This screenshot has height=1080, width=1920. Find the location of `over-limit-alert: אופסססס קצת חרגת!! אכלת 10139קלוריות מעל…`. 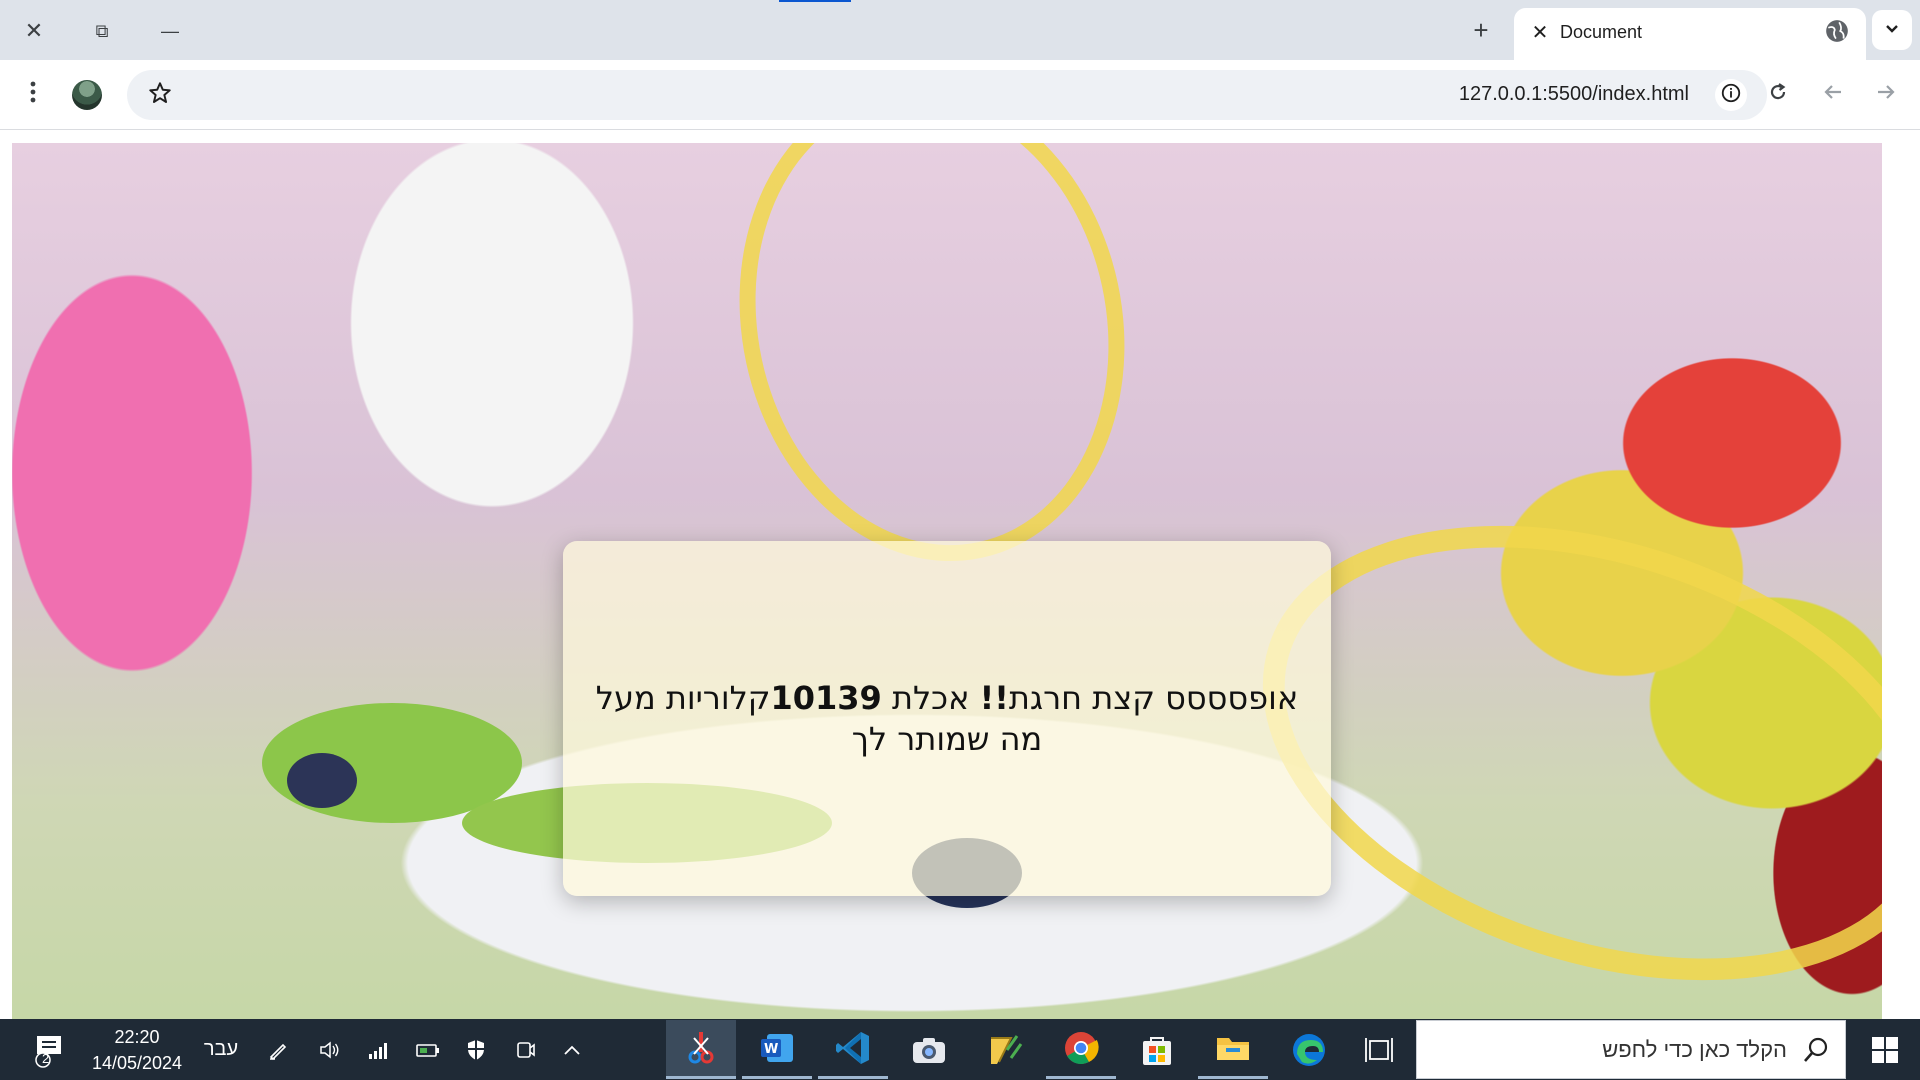

over-limit-alert: אופסססס קצת חרגת!! אכלת 10139קלוריות מעל… is located at coordinates (947, 718).